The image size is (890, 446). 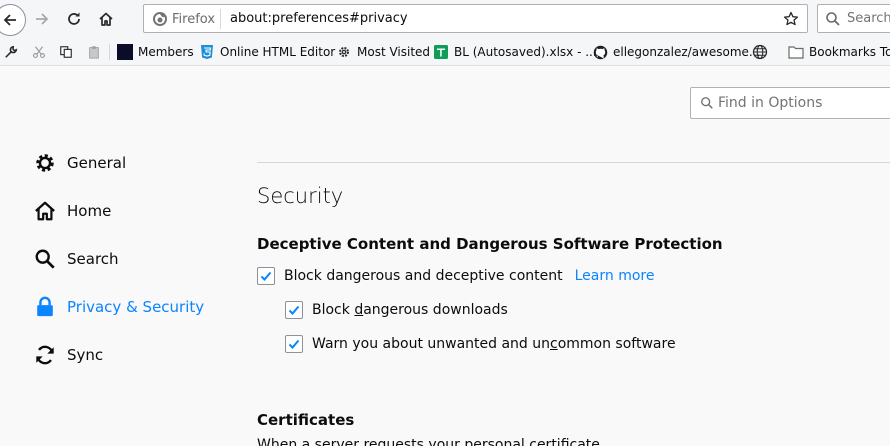 I want to click on scissors-icon, so click(x=39, y=52).